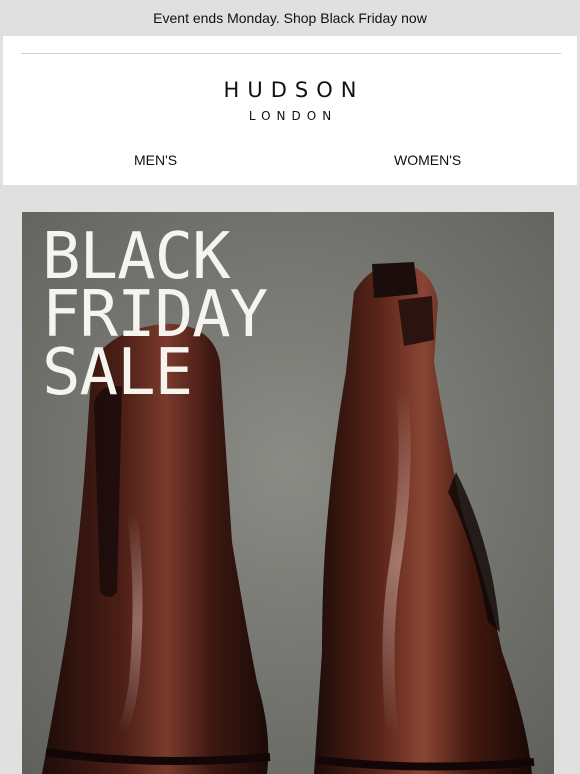  What do you see at coordinates (293, 116) in the screenshot?
I see `brand-sub-logo: LONDON` at bounding box center [293, 116].